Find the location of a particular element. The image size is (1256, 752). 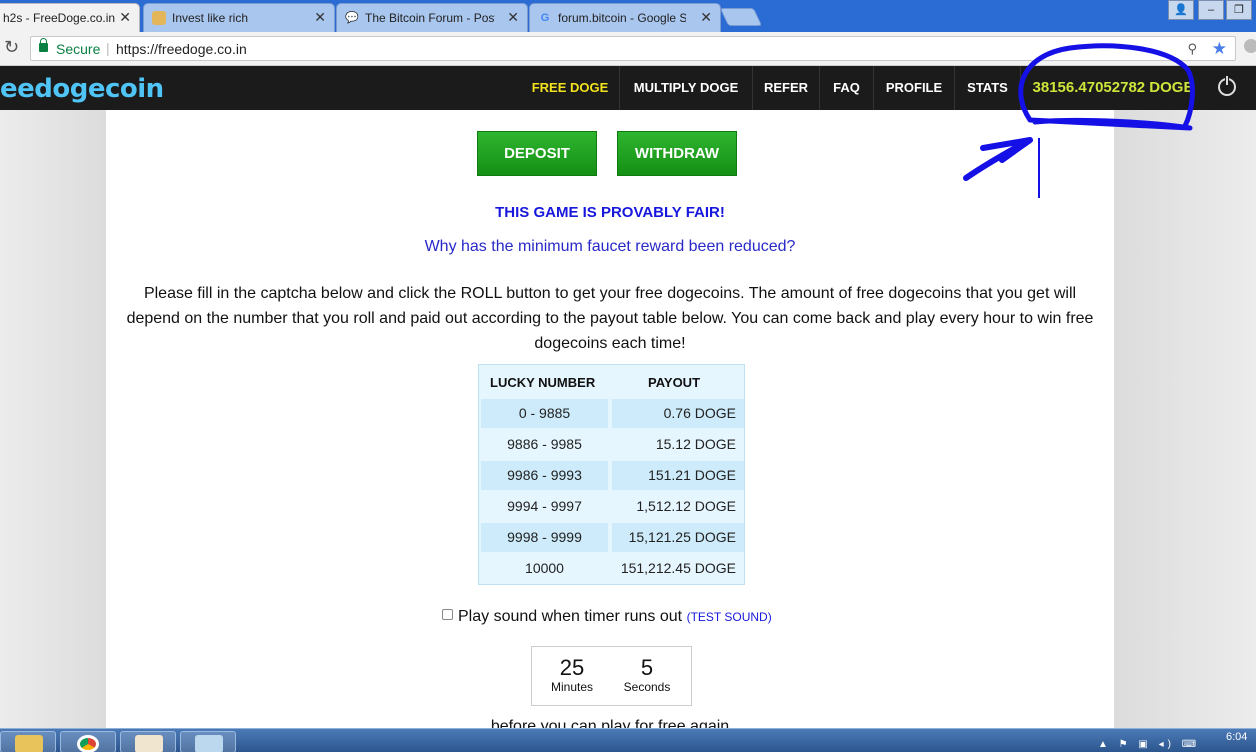

annotation-overlay is located at coordinates (1079, 120).